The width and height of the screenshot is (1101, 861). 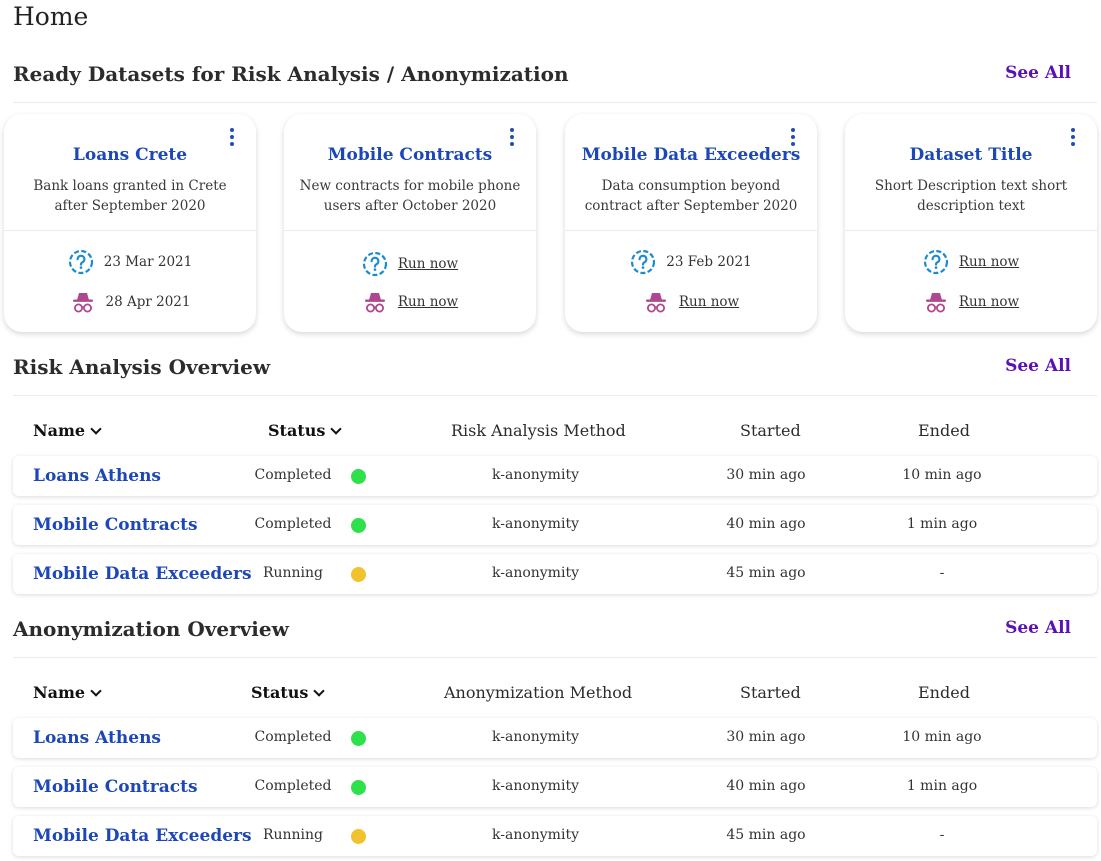 What do you see at coordinates (130, 302) in the screenshot?
I see `anonymization-row: 28 Apr 2021` at bounding box center [130, 302].